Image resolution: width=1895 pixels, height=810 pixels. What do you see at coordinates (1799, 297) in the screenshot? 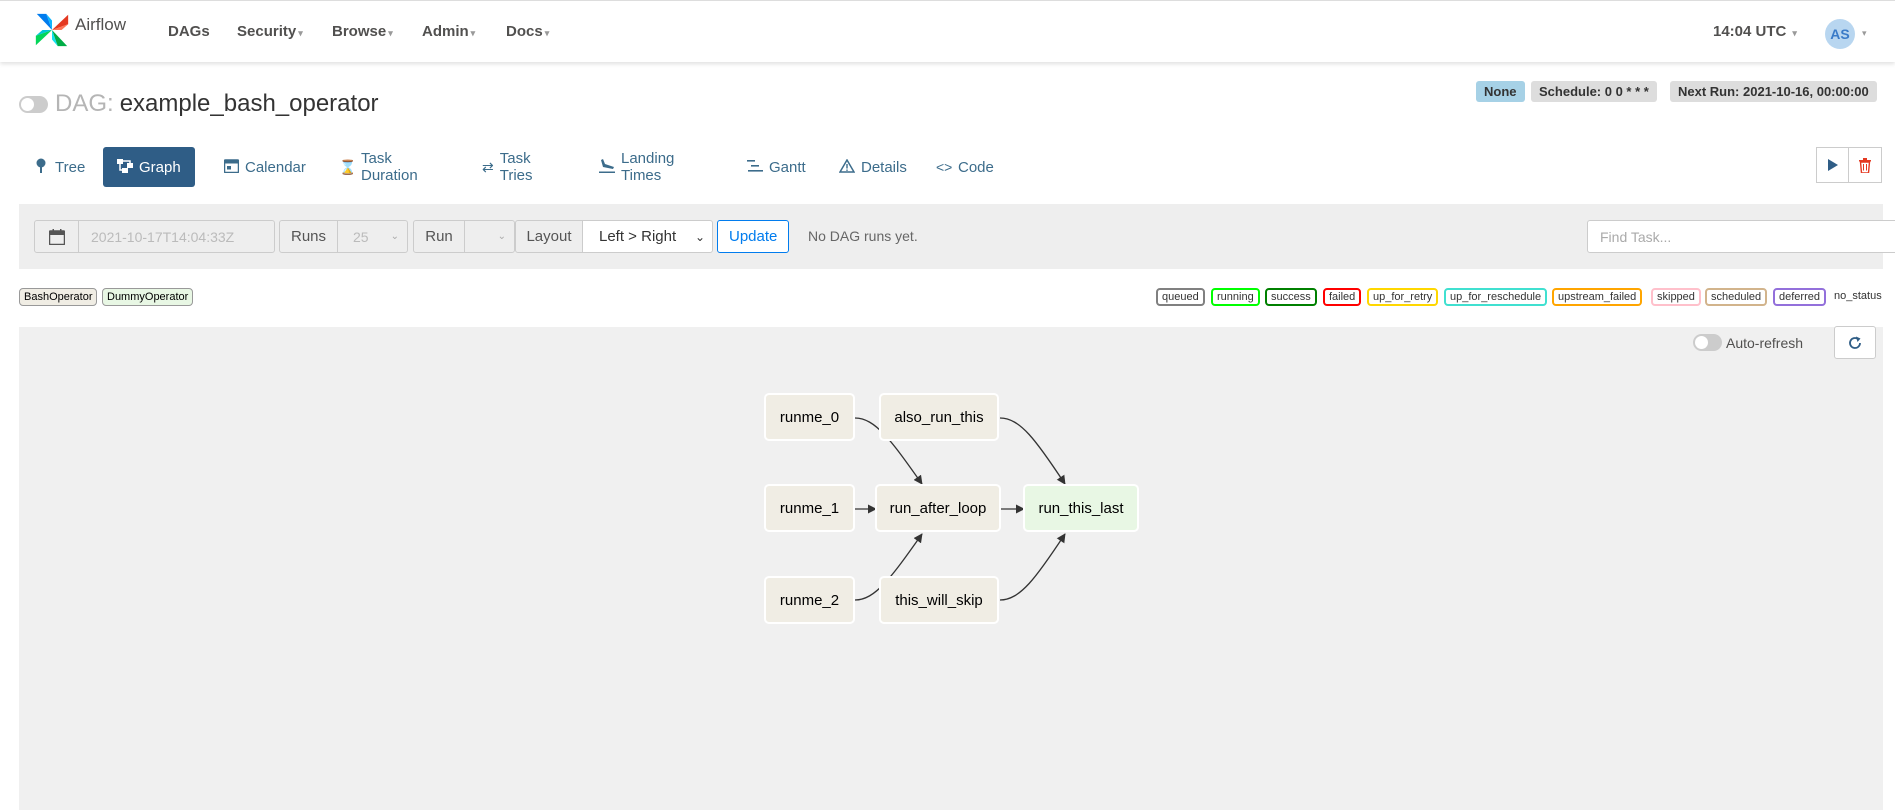
I see `legend-state-deferred: deferred` at bounding box center [1799, 297].